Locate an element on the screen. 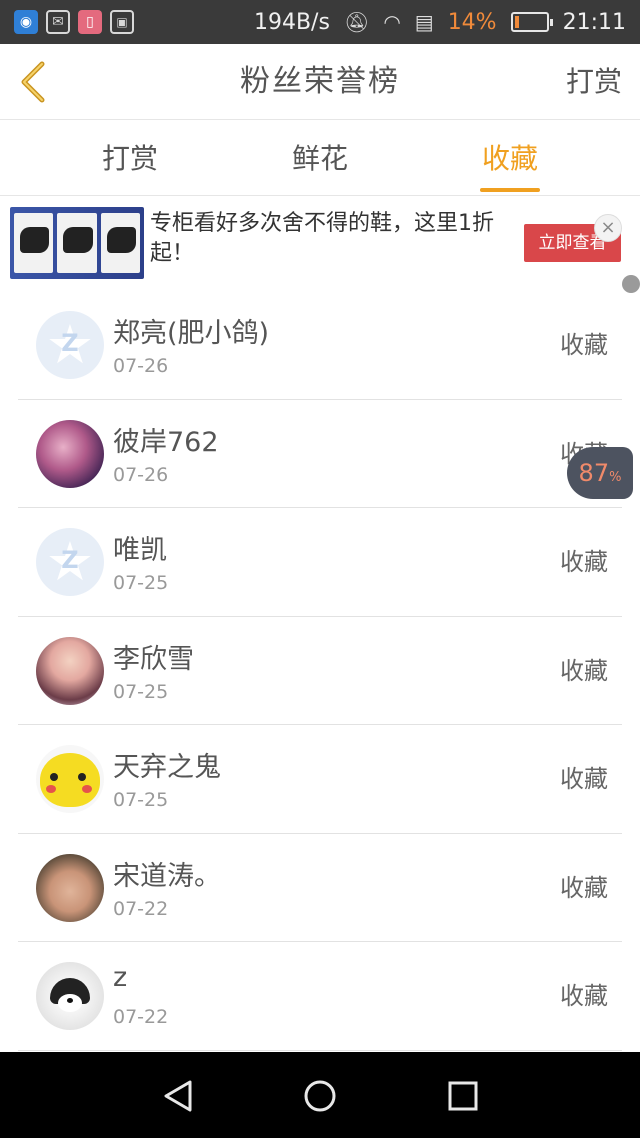 The image size is (640, 1138). ad-banner: 专柜看好多次舍不得的鞋，这里1折起！ 立即查看 × is located at coordinates (320, 245).